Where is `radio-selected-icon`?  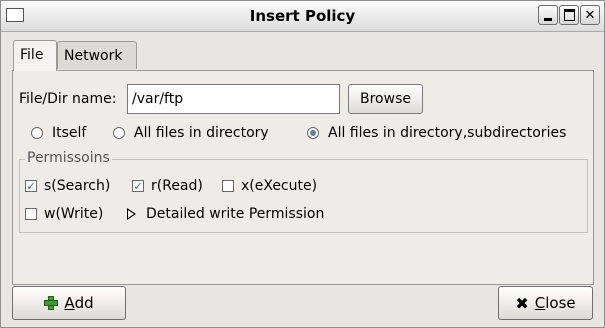
radio-selected-icon is located at coordinates (313, 133).